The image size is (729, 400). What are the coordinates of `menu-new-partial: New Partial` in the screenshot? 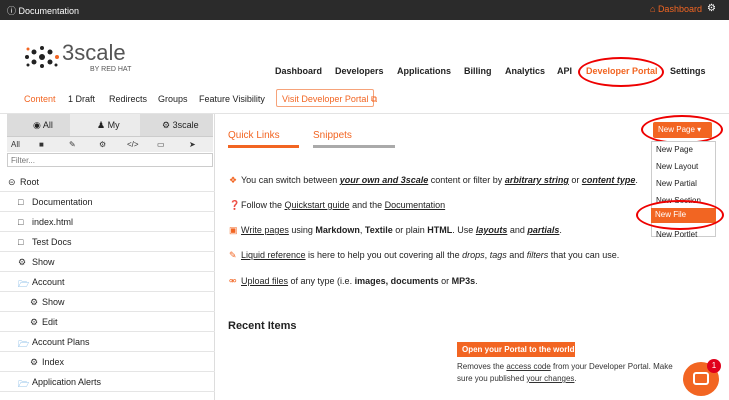 It's located at (676, 183).